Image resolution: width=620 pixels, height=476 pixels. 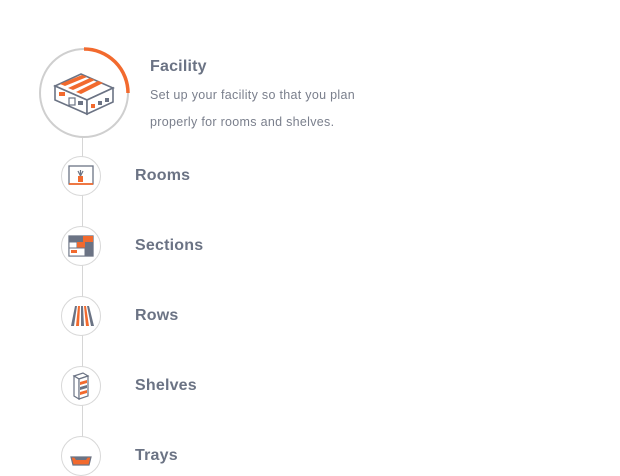 I want to click on step-rooms-indicator, so click(x=81, y=176).